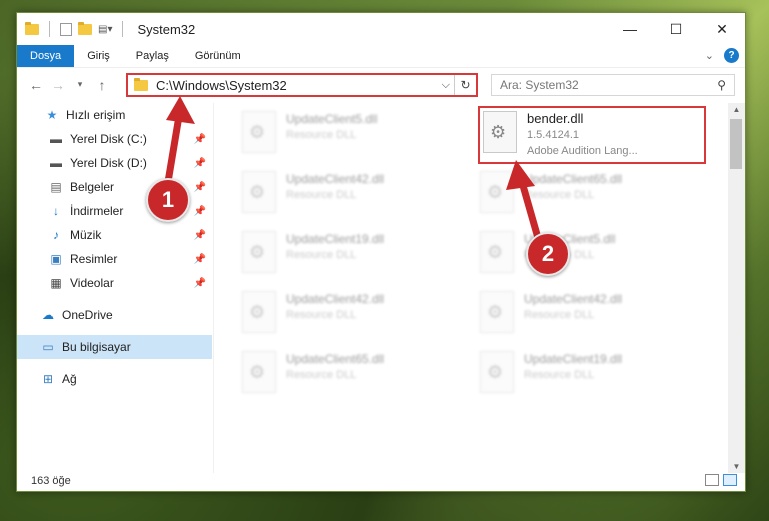  What do you see at coordinates (114, 315) in the screenshot?
I see `sidebar-item-onedrive: ☁ OneDrive` at bounding box center [114, 315].